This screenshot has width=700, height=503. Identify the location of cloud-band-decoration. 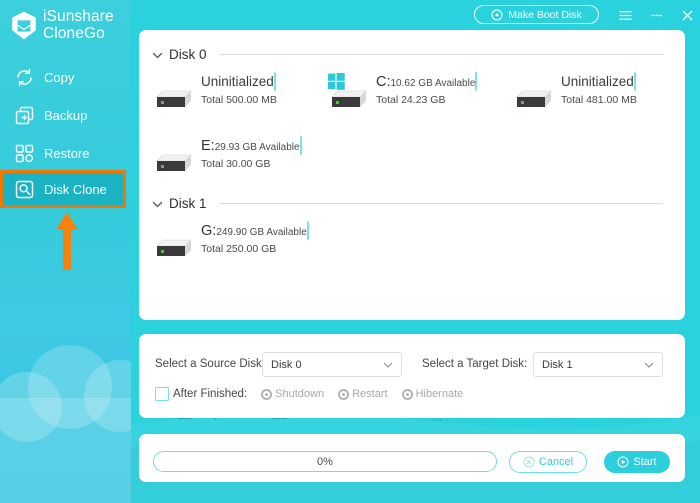
(65, 450).